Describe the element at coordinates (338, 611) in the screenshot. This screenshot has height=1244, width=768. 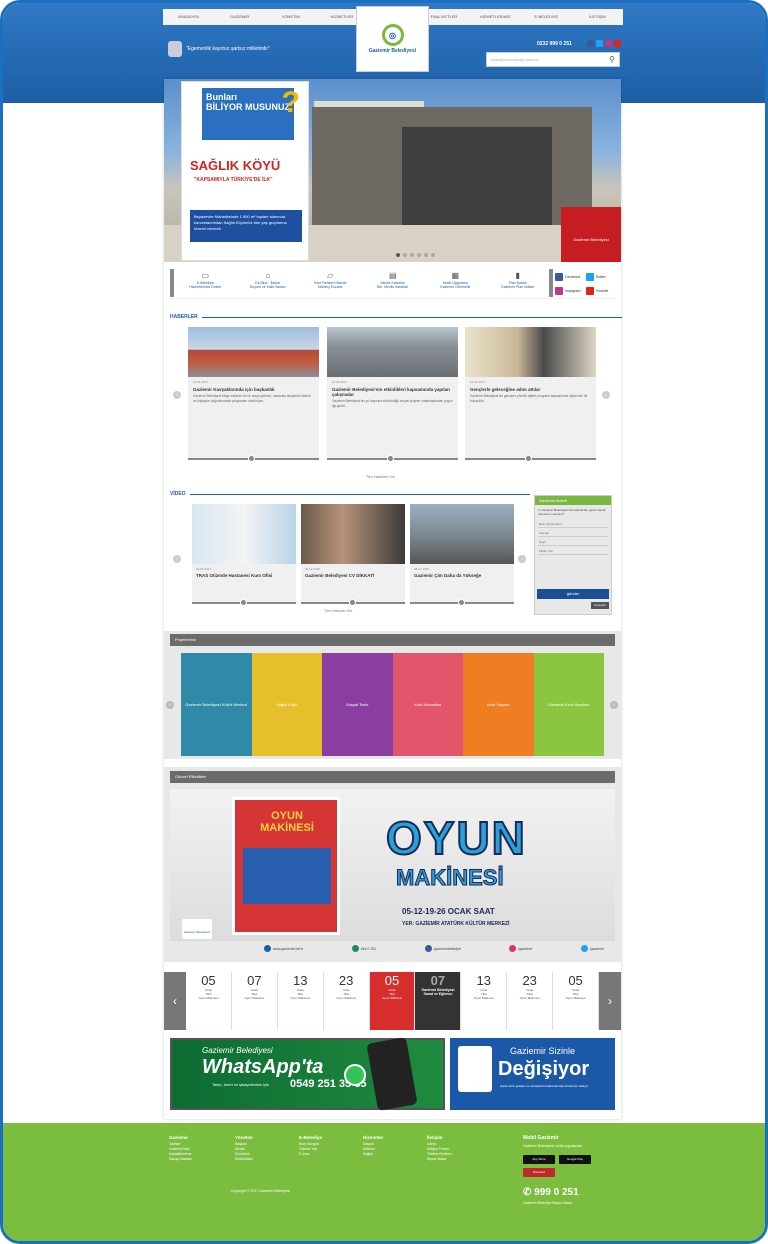
I see `video-more-link: Tüm Videoları Gör` at that location.